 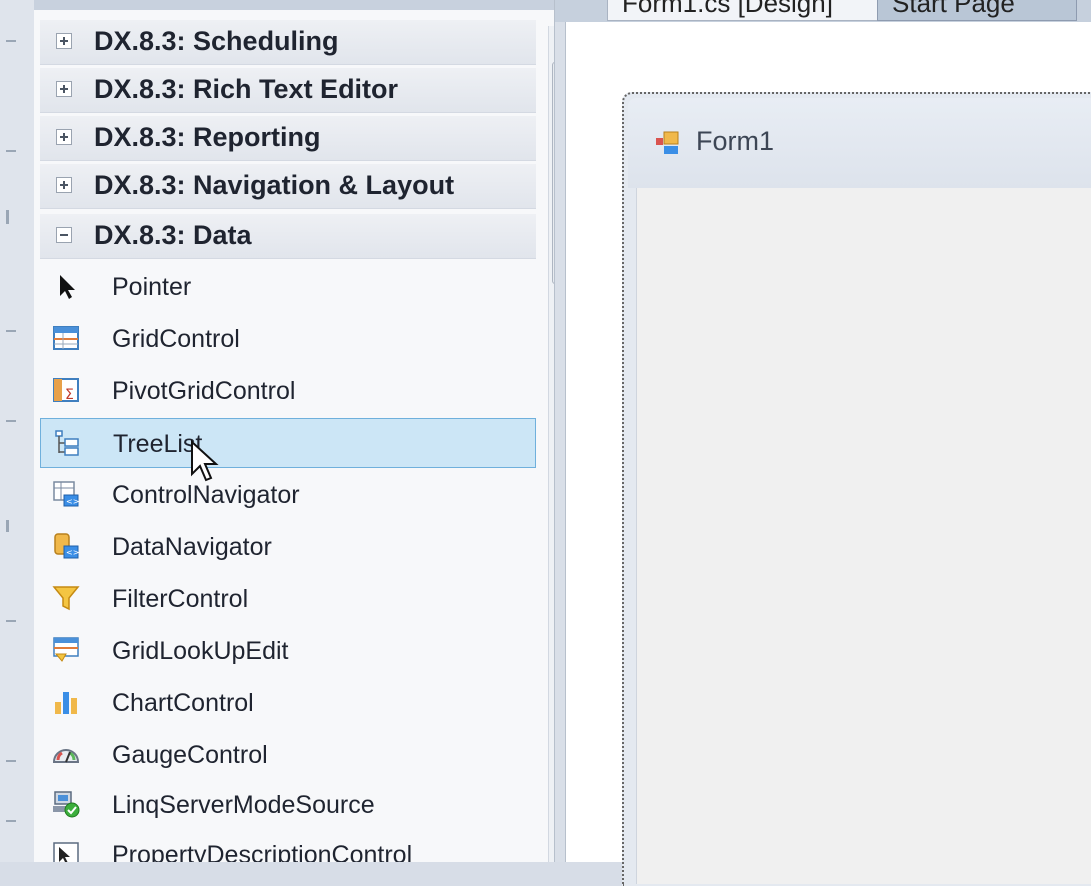 What do you see at coordinates (66, 804) in the screenshot?
I see `linq-server-icon` at bounding box center [66, 804].